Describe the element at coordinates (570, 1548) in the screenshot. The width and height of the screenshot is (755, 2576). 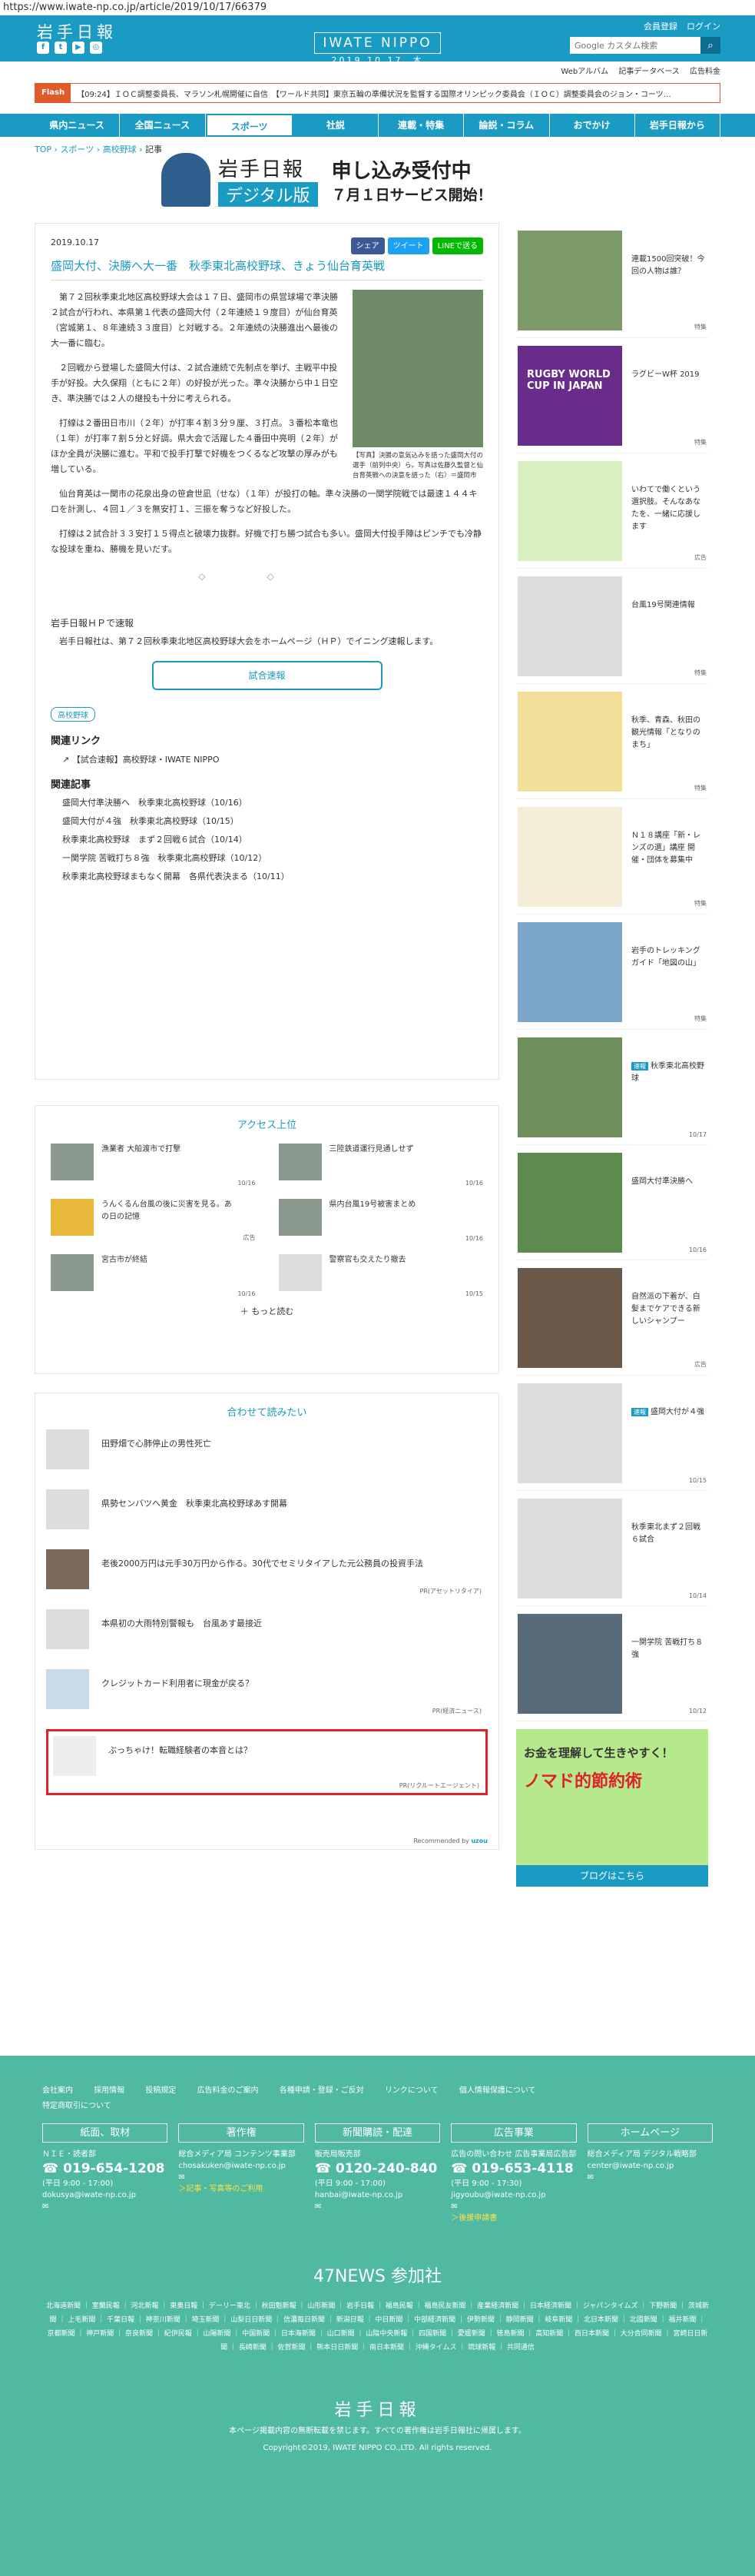
I see `sidebar-thumb` at that location.